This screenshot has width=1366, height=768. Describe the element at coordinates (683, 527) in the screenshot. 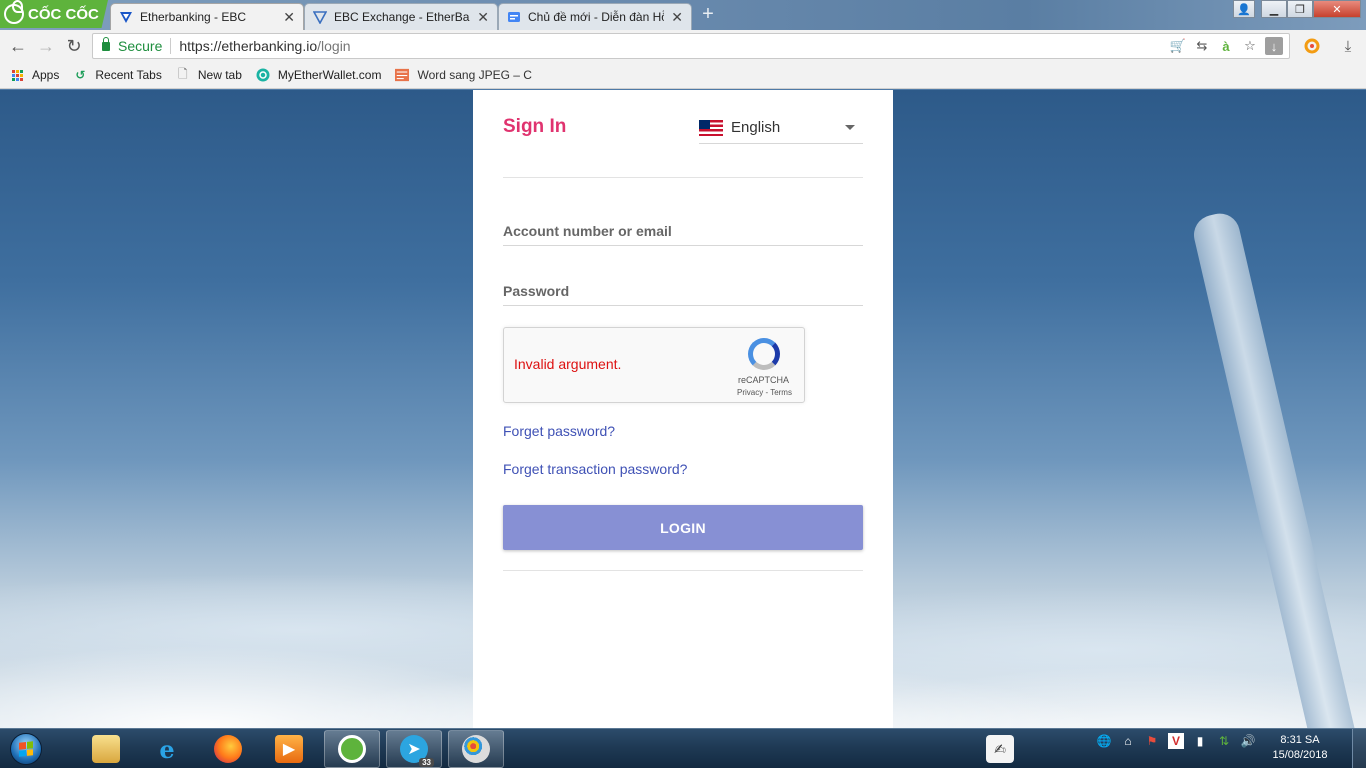

I see `login-button: LOGIN` at that location.